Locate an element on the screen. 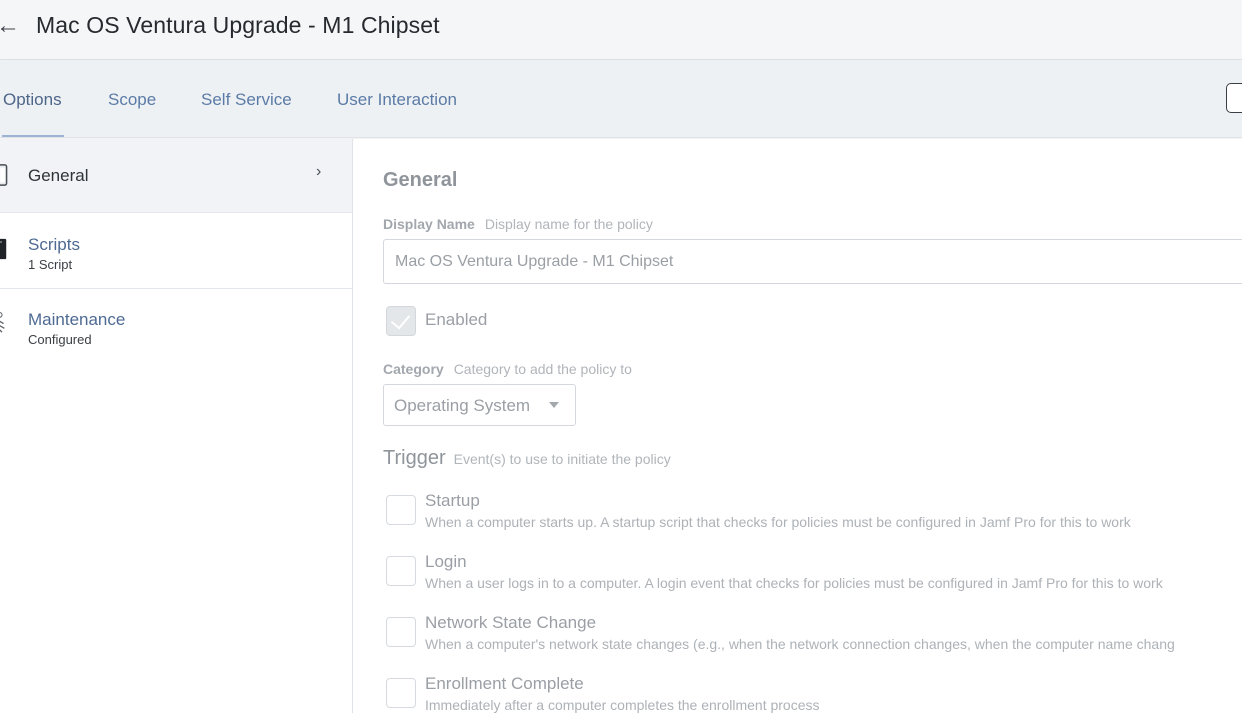 The height and width of the screenshot is (713, 1242). login-checkbox is located at coordinates (401, 571).